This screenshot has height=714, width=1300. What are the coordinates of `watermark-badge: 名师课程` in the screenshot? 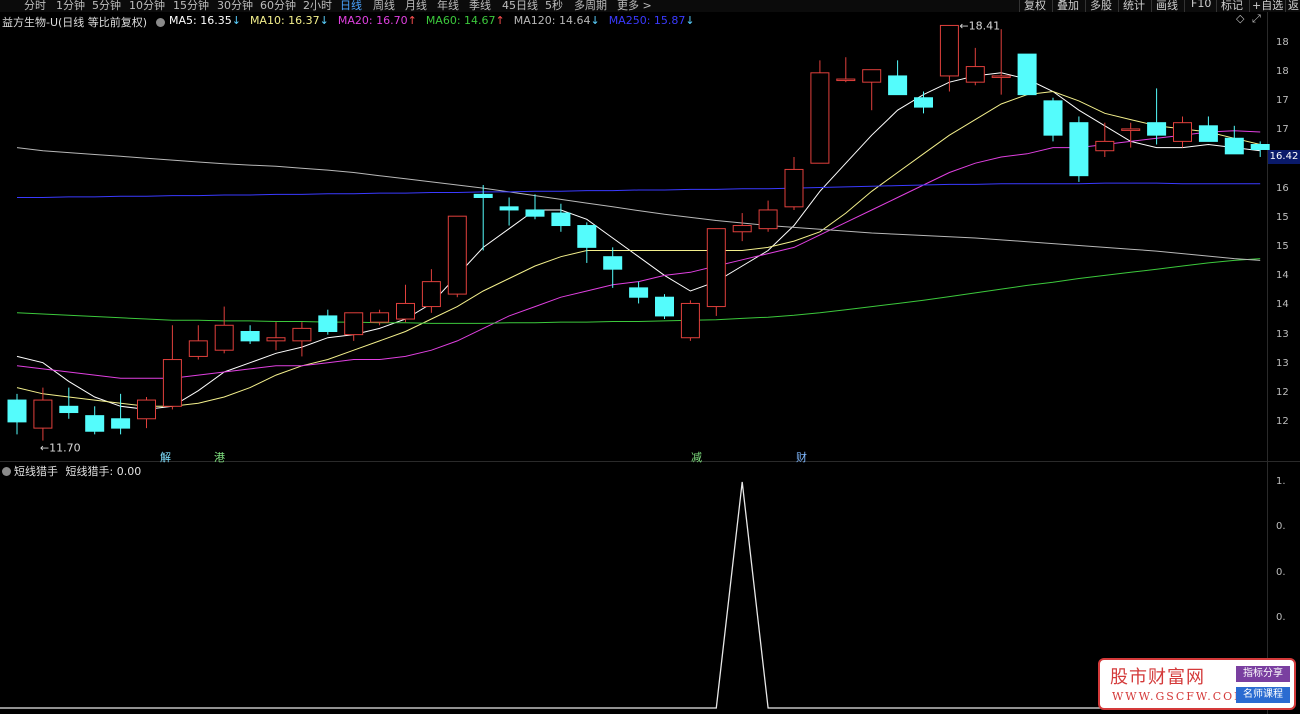 It's located at (1263, 695).